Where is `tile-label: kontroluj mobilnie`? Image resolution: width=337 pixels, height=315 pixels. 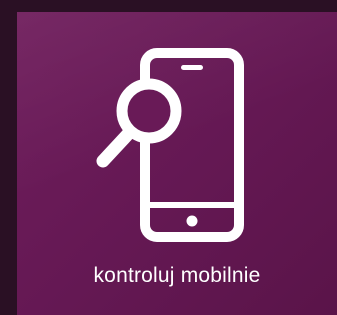 tile-label: kontroluj mobilnie is located at coordinates (177, 275).